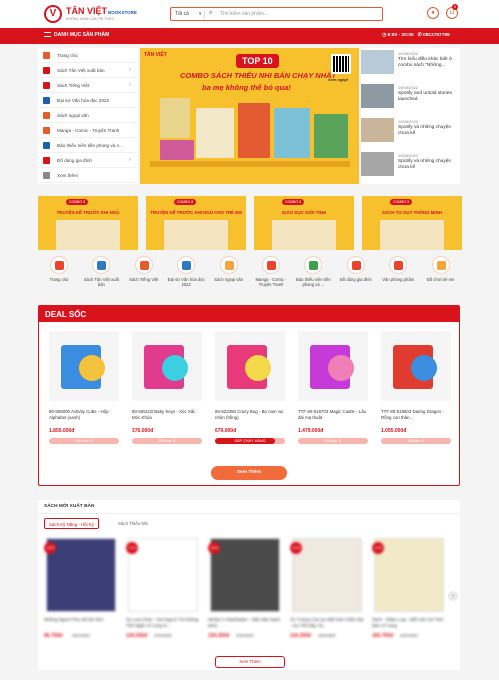  Describe the element at coordinates (88, 175) in the screenshot. I see `sidebar-item: Xem thêm` at that location.